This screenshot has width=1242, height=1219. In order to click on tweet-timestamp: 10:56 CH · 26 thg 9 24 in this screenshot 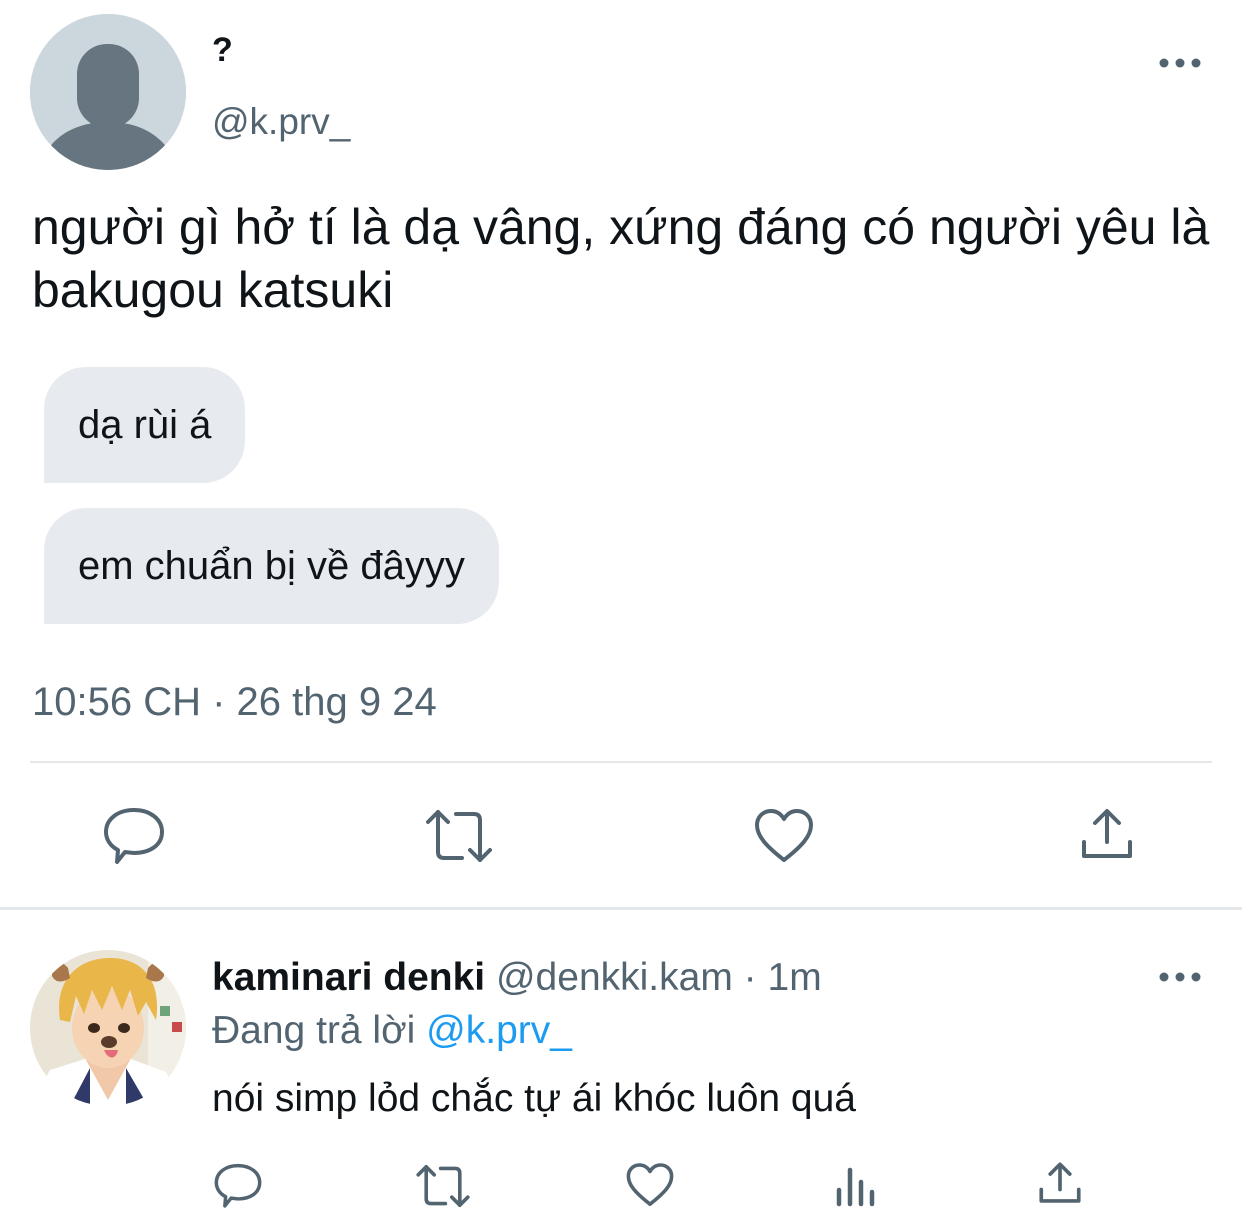, I will do `click(234, 702)`.